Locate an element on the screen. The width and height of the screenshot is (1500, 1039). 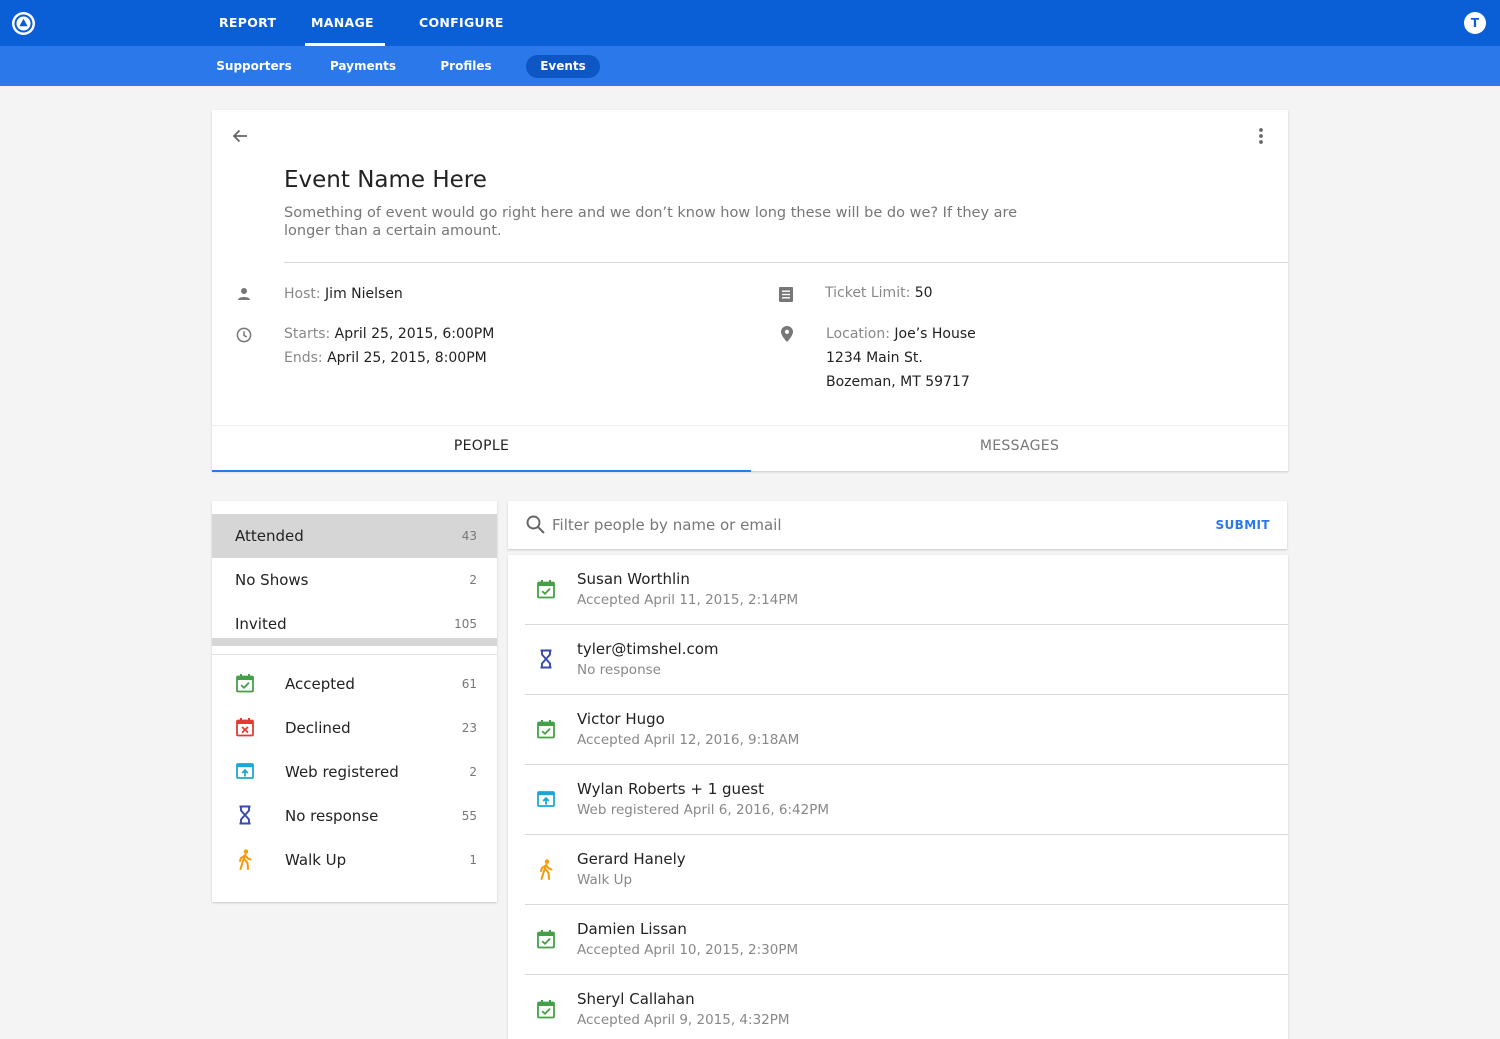
calendar-x-icon is located at coordinates (245, 729).